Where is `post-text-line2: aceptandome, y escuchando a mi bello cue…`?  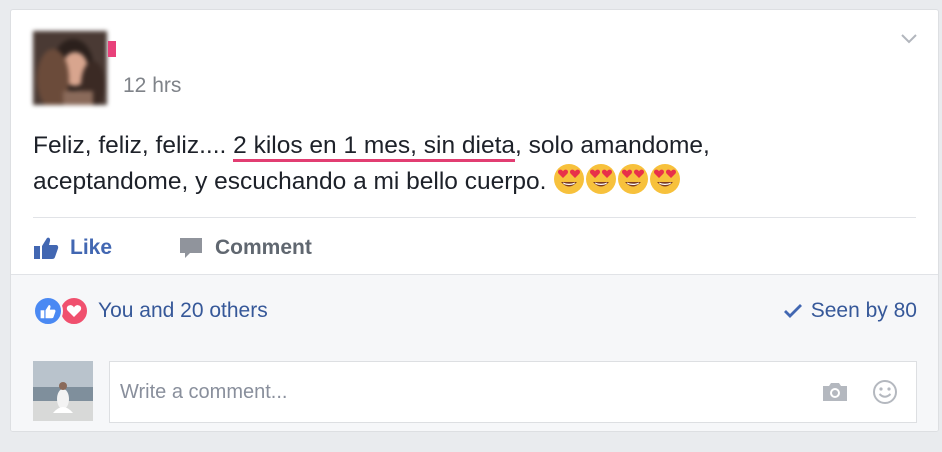 post-text-line2: aceptandome, y escuchando a mi bello cue… is located at coordinates (293, 181).